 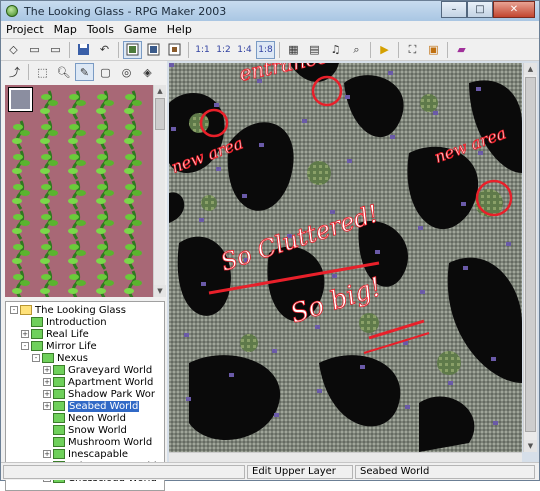 What do you see at coordinates (160, 291) in the screenshot?
I see `scroll-down-icon: ▼` at bounding box center [160, 291].